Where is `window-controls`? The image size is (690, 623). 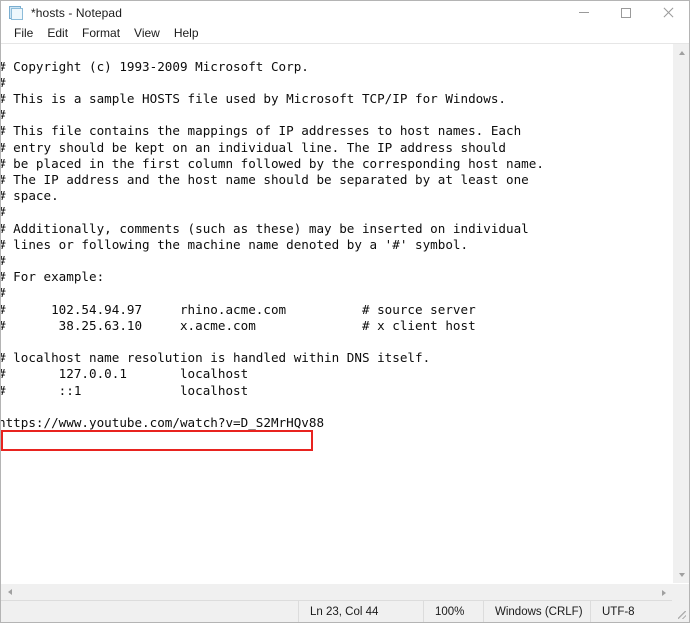 window-controls is located at coordinates (626, 12).